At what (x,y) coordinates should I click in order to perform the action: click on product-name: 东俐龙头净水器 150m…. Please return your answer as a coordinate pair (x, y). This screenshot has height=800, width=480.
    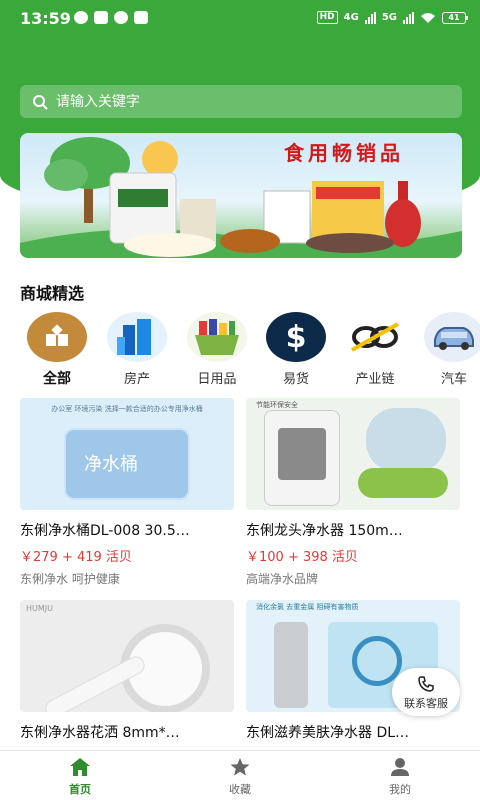
    Looking at the image, I should click on (324, 531).